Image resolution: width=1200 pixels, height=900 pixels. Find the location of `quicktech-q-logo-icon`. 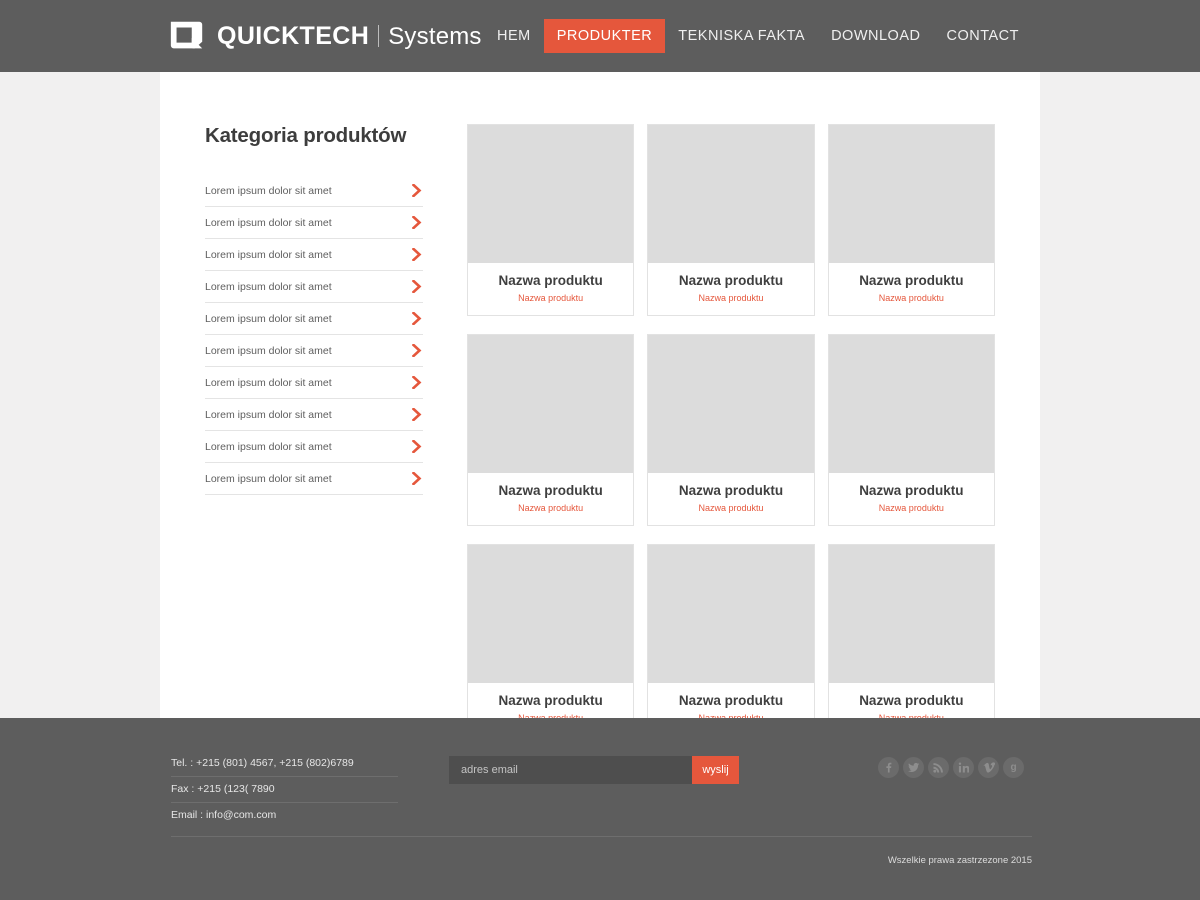

quicktech-q-logo-icon is located at coordinates (186, 35).